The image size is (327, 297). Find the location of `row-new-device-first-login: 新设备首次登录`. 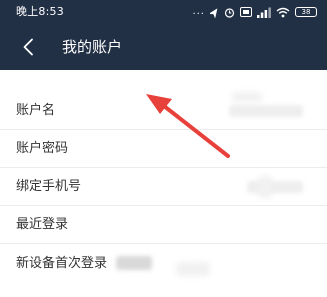

row-new-device-first-login: 新设备首次登录 is located at coordinates (163, 263).